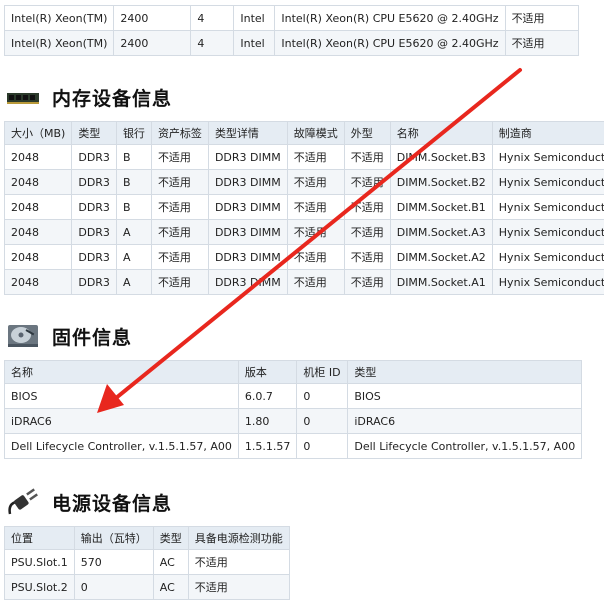 Image resolution: width=604 pixels, height=610 pixels. I want to click on table-row: BIOS 6.0.7 0 BIOS, so click(293, 396).